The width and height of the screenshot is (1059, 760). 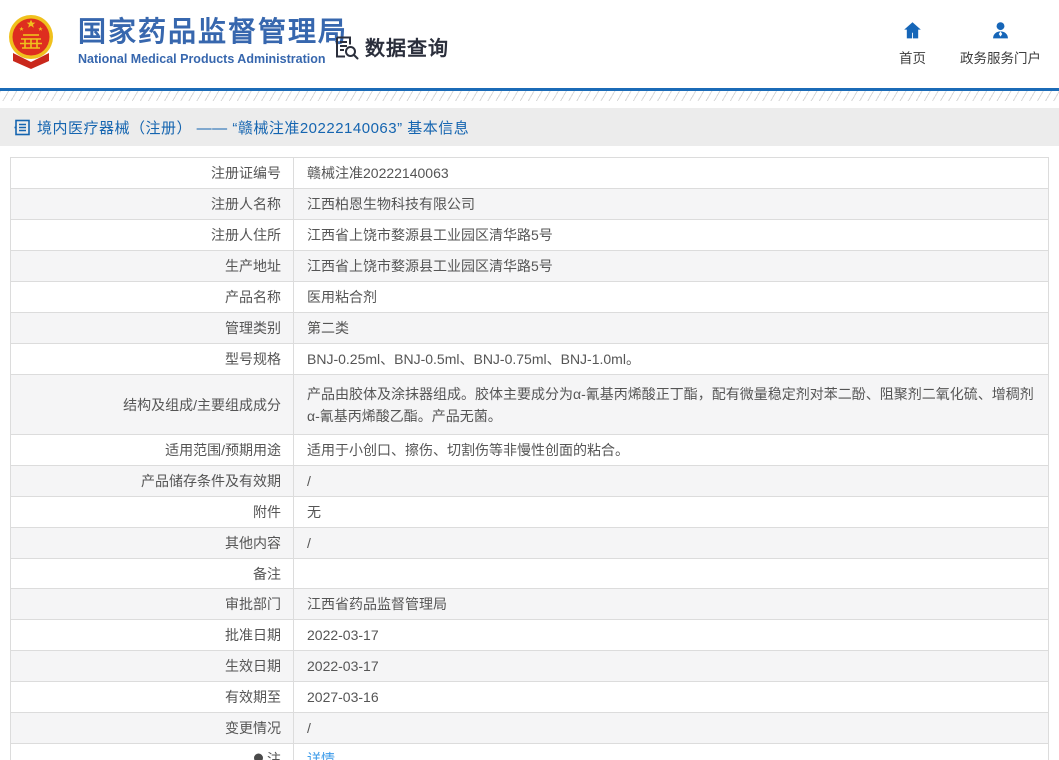 I want to click on table-row: 适用范围/预期用途 适用于小创口、擦伤、切割伤等非慢性创面的粘合。, so click(x=529, y=450).